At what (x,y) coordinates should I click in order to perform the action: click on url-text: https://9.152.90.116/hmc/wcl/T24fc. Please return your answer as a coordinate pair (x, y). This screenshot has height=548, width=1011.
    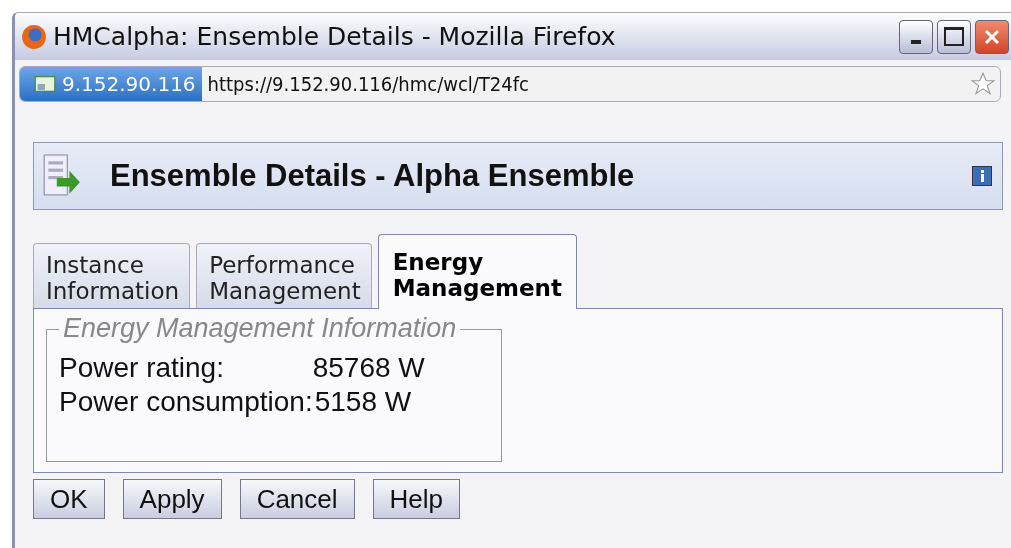
    Looking at the image, I should click on (368, 84).